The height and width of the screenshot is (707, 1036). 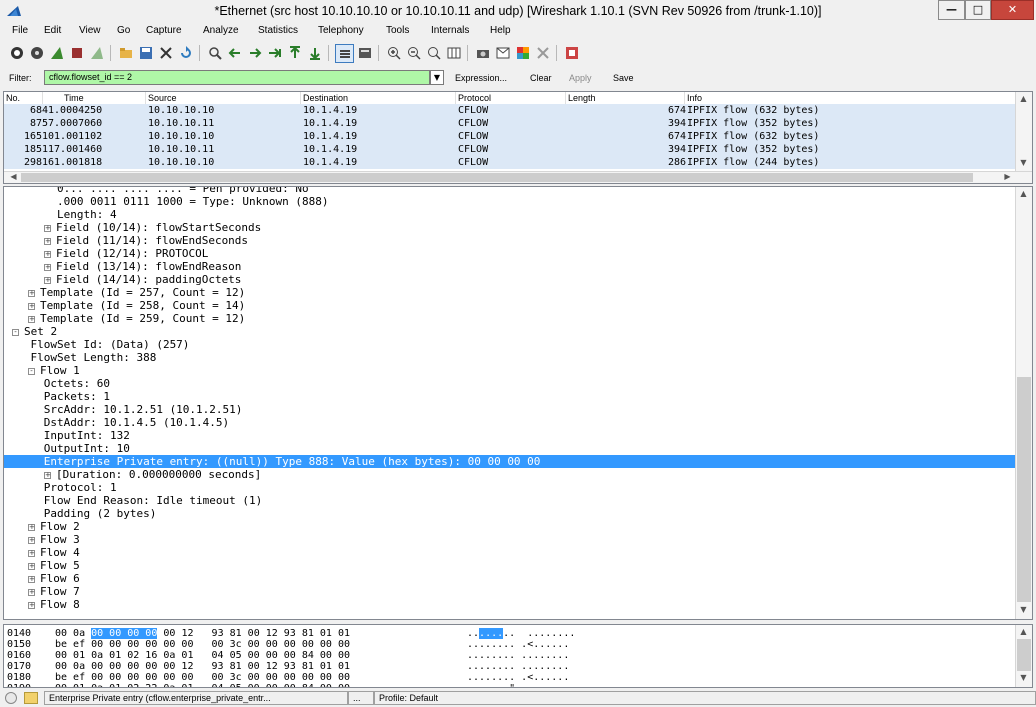 What do you see at coordinates (254, 52) in the screenshot?
I see `go-forward-icon` at bounding box center [254, 52].